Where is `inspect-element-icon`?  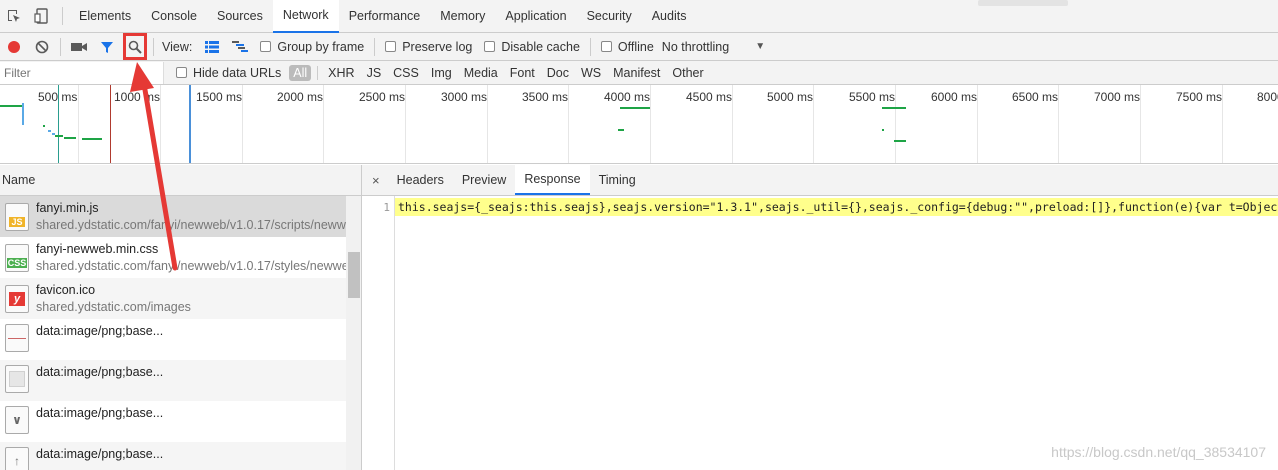
inspect-element-icon is located at coordinates (14, 16).